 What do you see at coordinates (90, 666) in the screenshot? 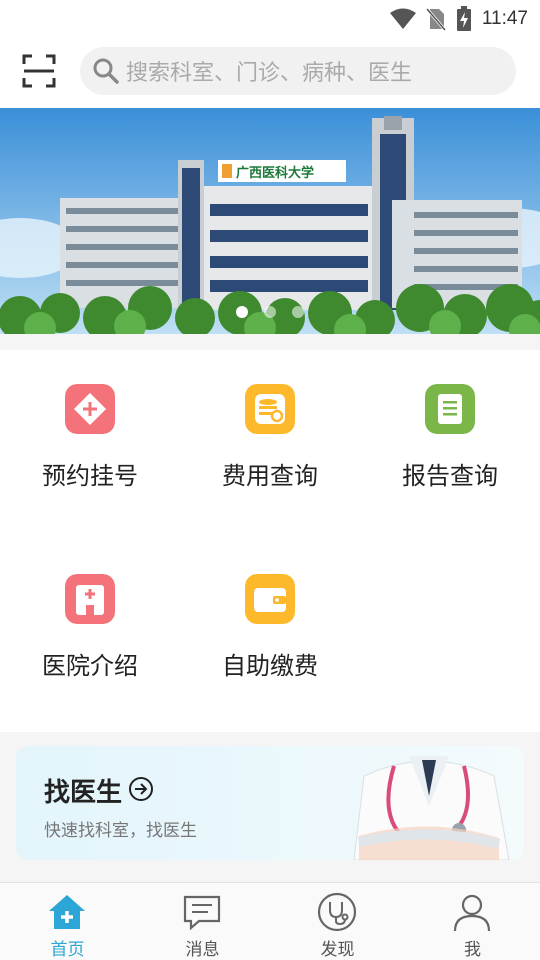
I see `service-label: 医院介绍` at bounding box center [90, 666].